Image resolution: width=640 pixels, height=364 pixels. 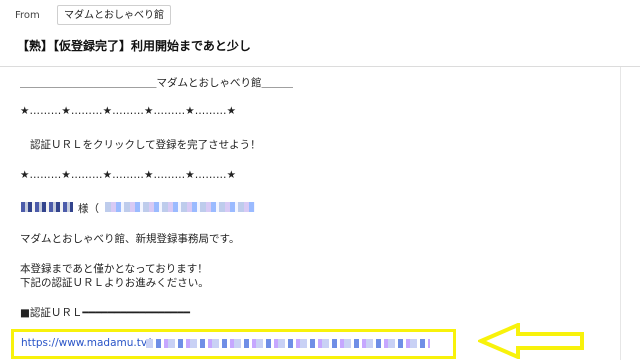 What do you see at coordinates (114, 283) in the screenshot?
I see `notice-line-2: 下記の認証ＵＲＬよりお進みください。` at bounding box center [114, 283].